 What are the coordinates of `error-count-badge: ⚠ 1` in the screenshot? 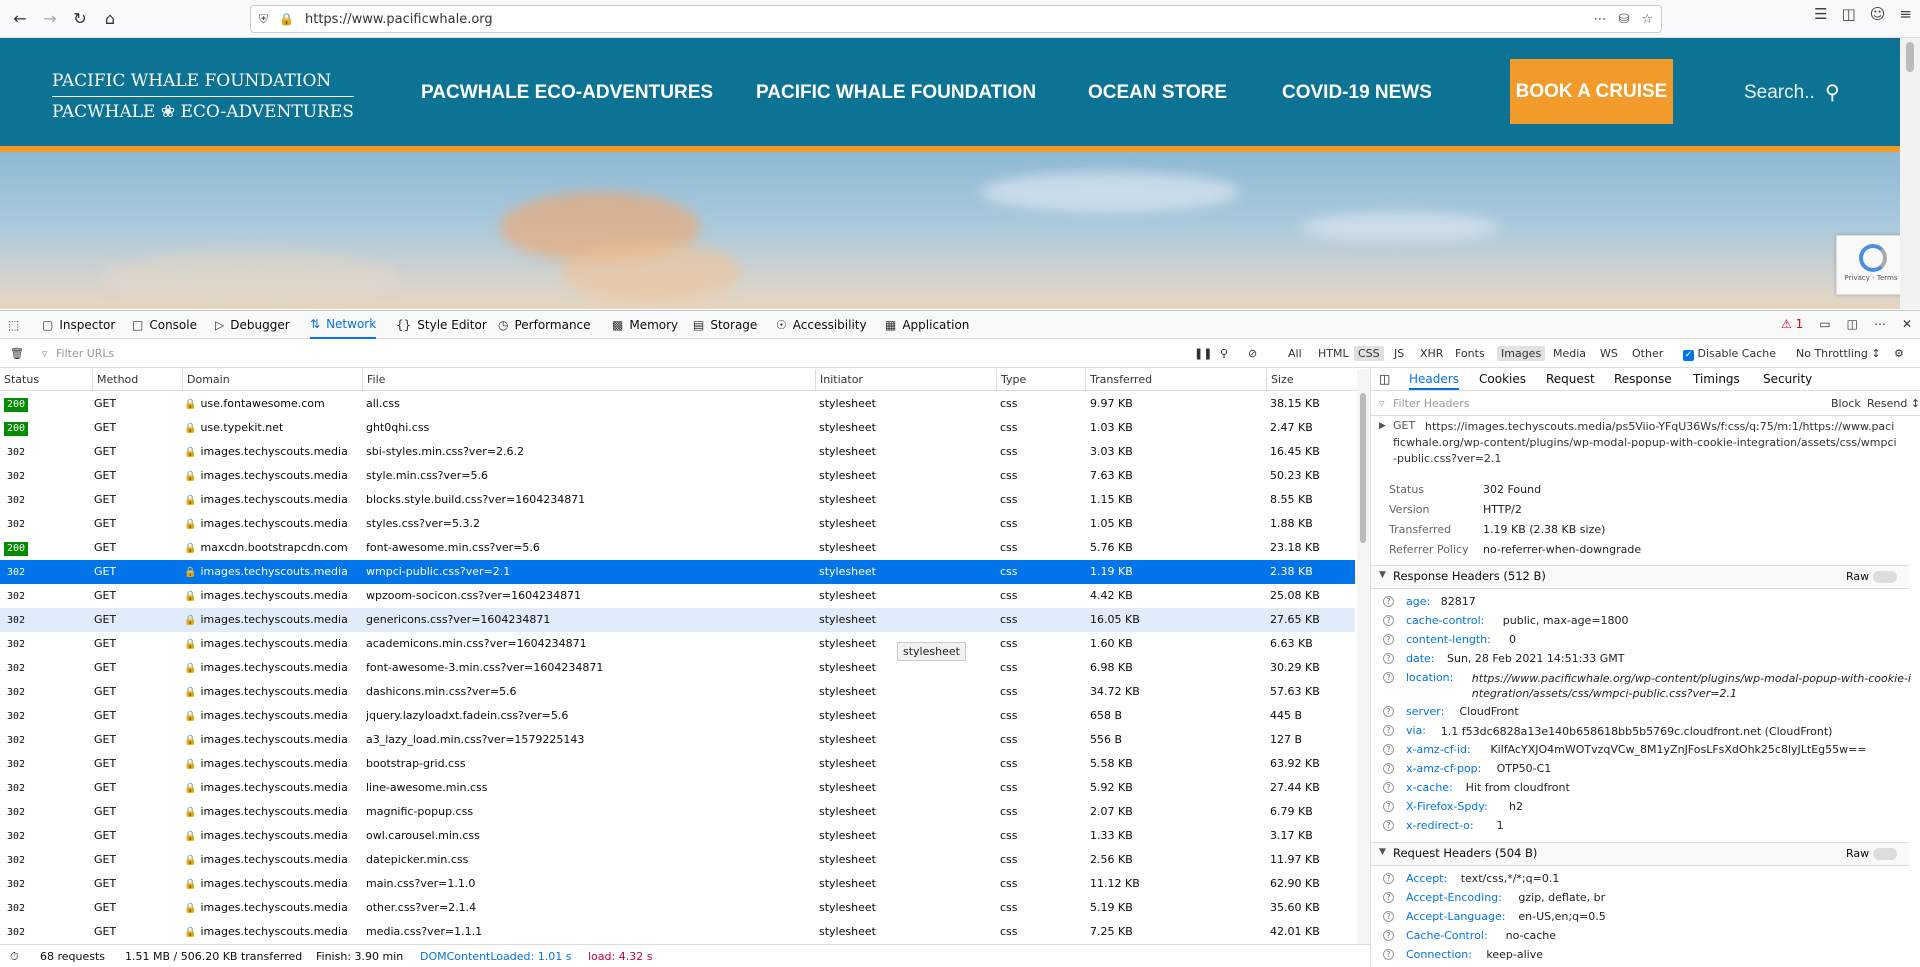 It's located at (1792, 324).